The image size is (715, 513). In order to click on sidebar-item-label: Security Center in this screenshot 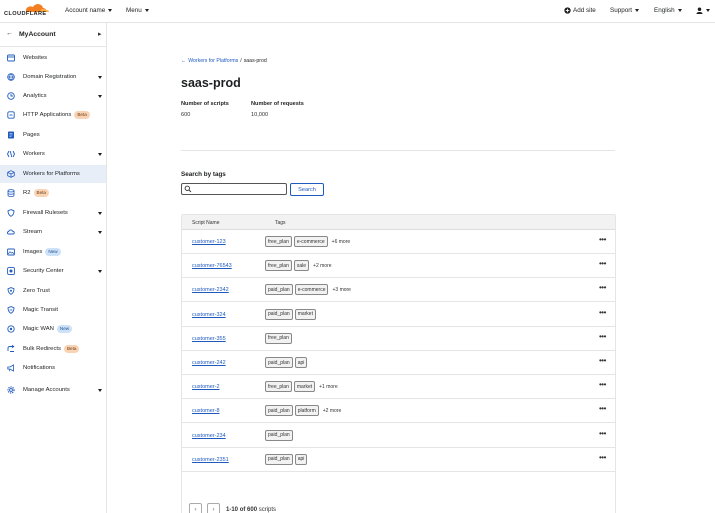, I will do `click(43, 271)`.